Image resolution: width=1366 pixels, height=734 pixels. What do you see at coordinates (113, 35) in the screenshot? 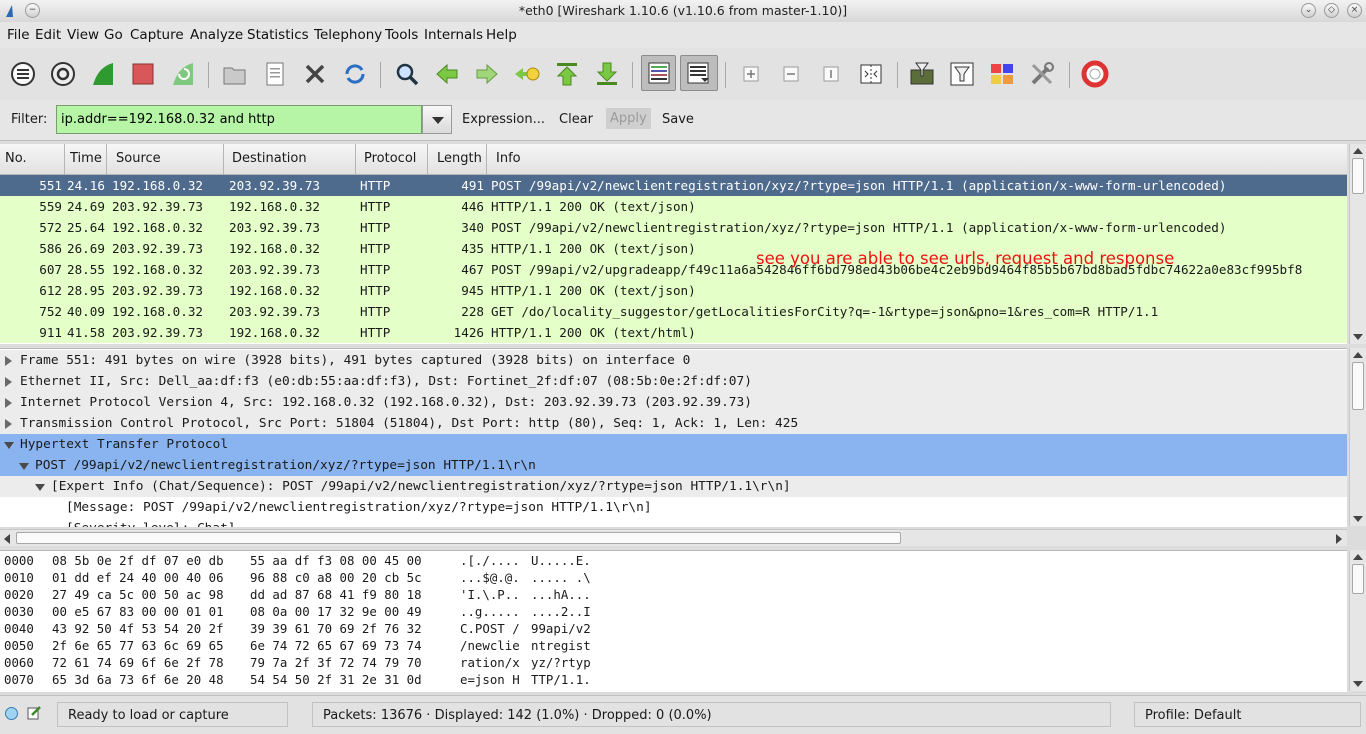
I see `menu-go: Go` at bounding box center [113, 35].